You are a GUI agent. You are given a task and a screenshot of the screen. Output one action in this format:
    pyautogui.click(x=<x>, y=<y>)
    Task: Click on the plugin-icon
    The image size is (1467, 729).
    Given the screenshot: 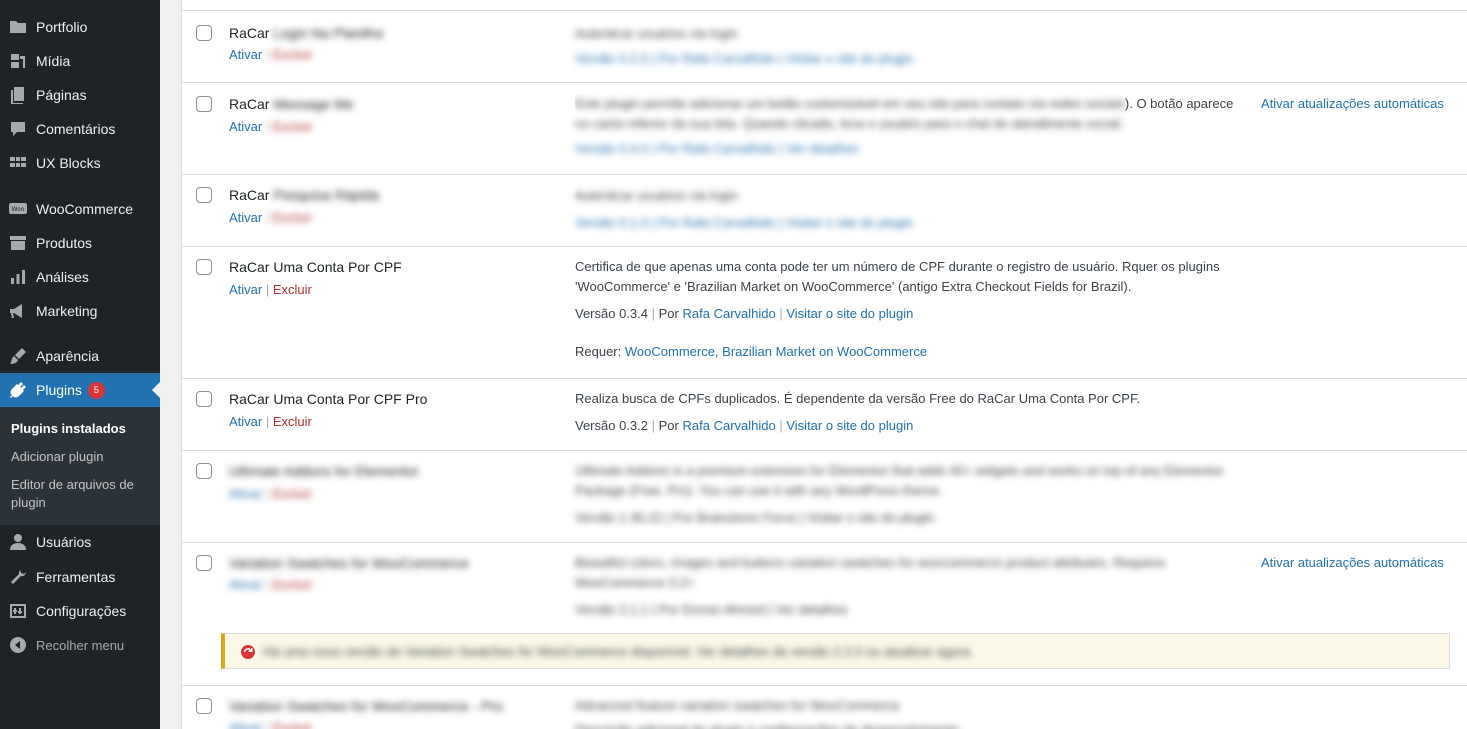 What is the action you would take?
    pyautogui.click(x=18, y=390)
    